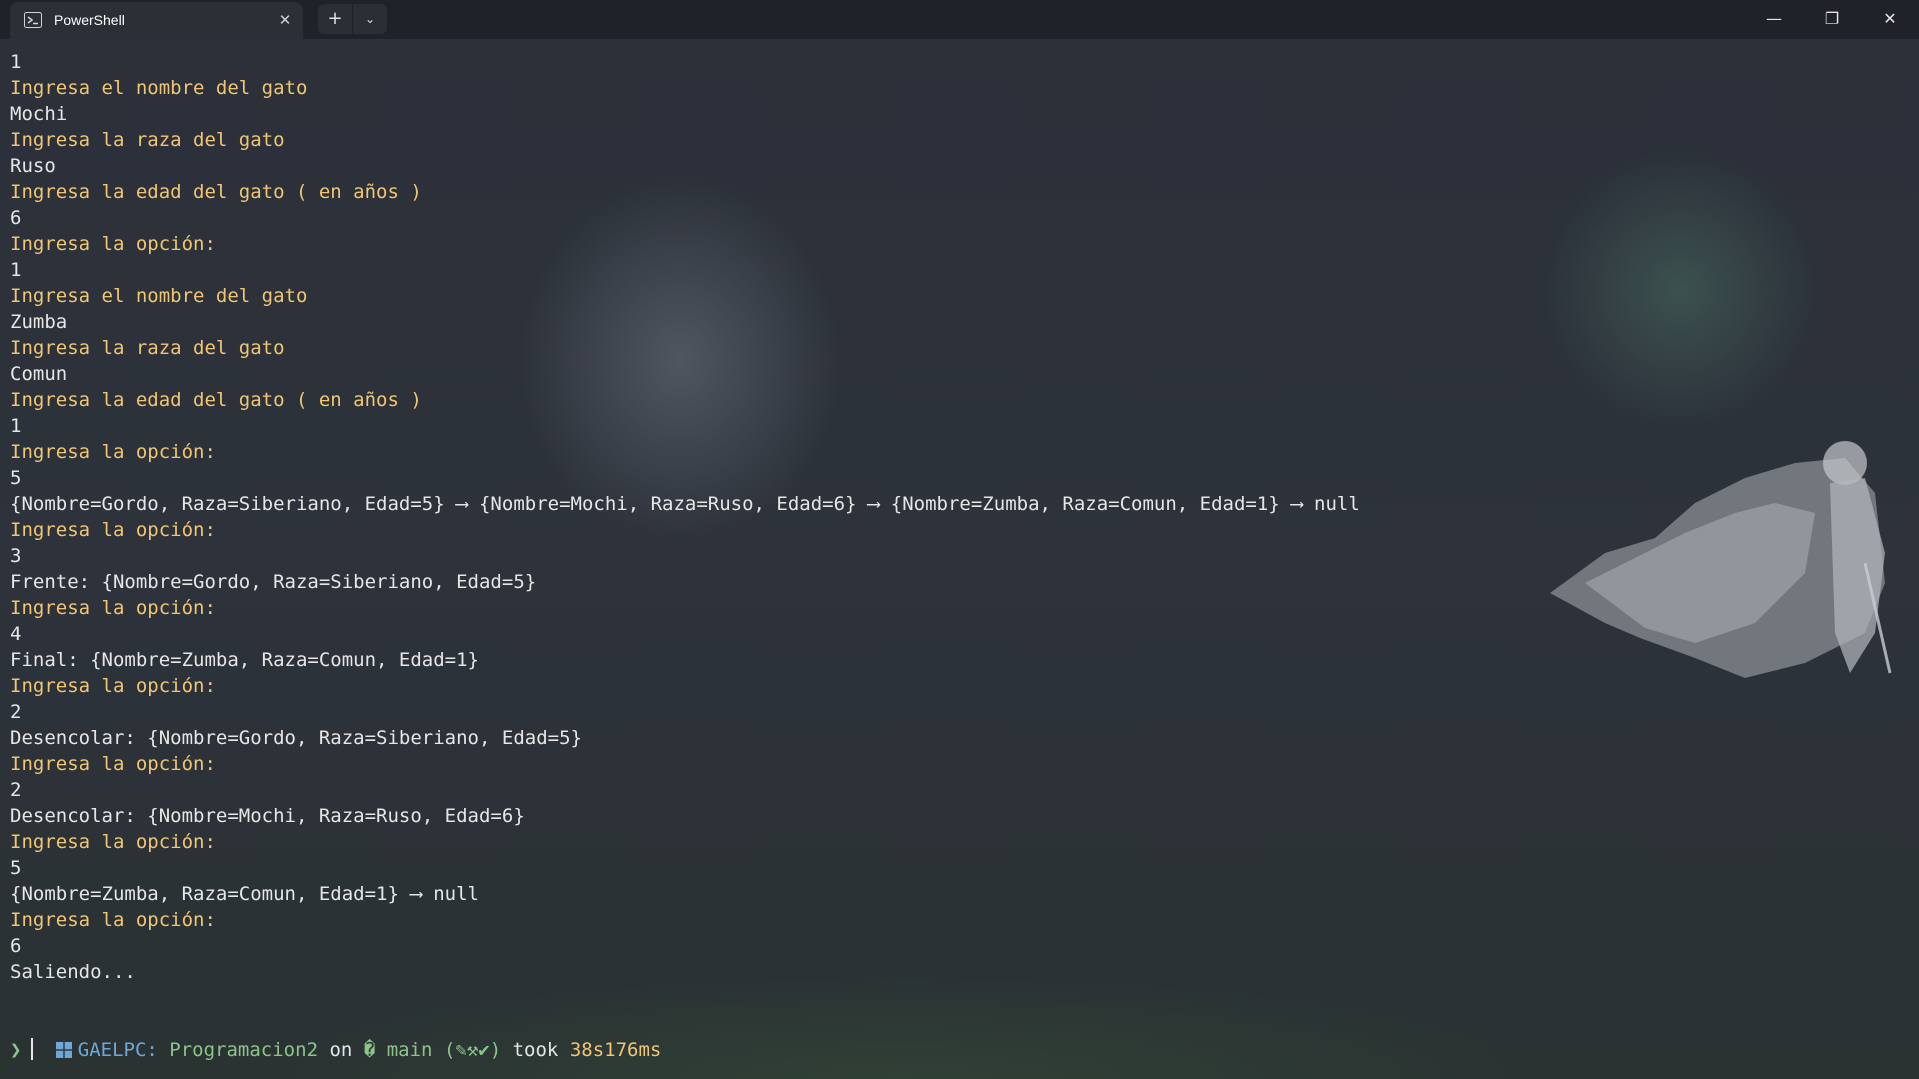 The width and height of the screenshot is (1919, 1079). What do you see at coordinates (32, 1049) in the screenshot?
I see `text-cursor` at bounding box center [32, 1049].